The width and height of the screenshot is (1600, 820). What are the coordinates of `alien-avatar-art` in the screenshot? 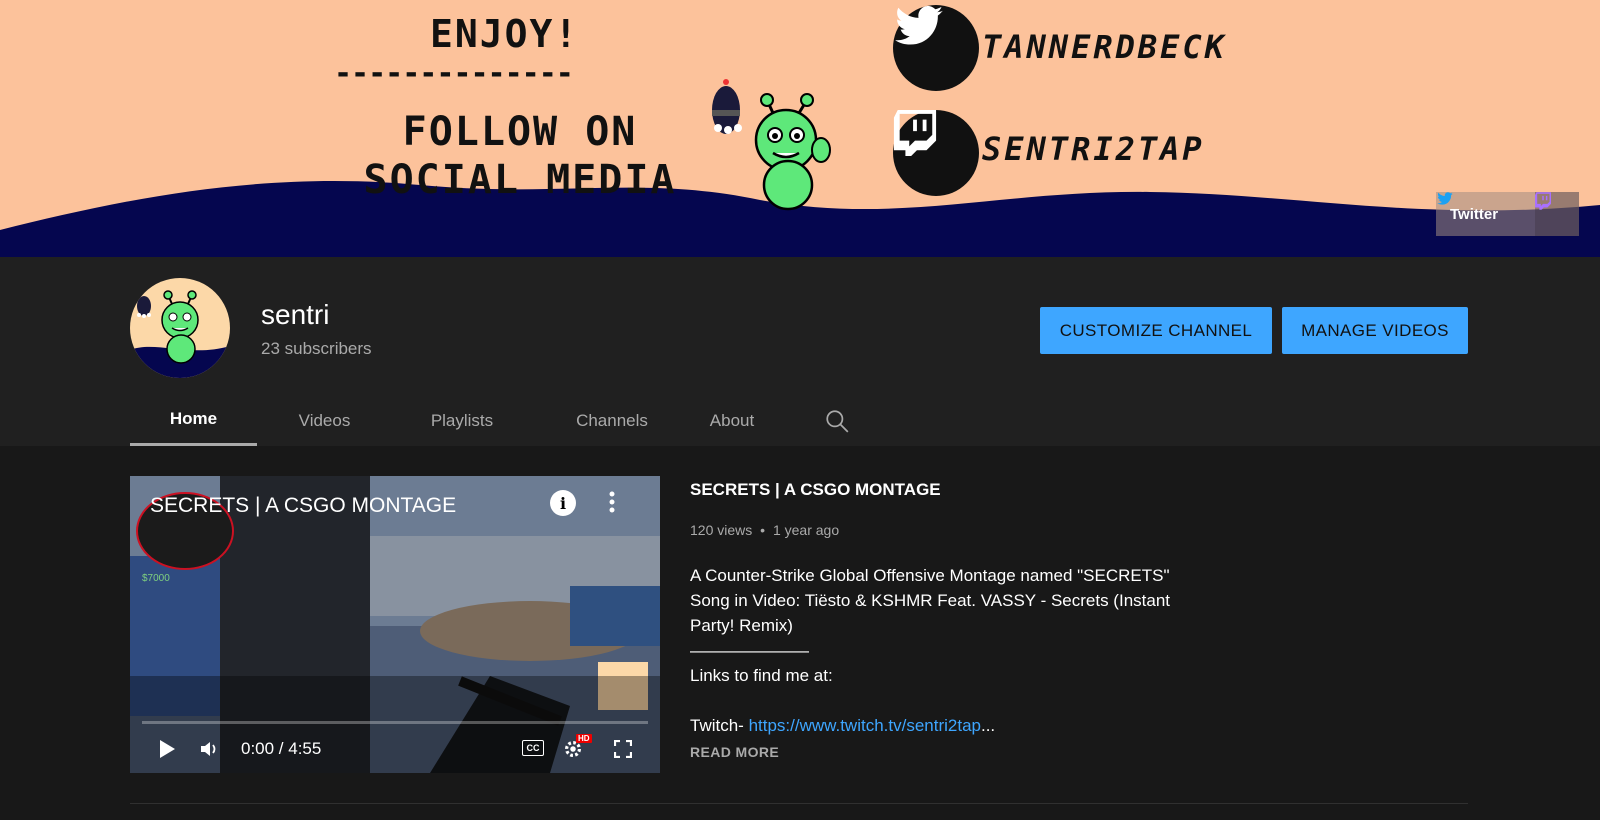 It's located at (180, 334).